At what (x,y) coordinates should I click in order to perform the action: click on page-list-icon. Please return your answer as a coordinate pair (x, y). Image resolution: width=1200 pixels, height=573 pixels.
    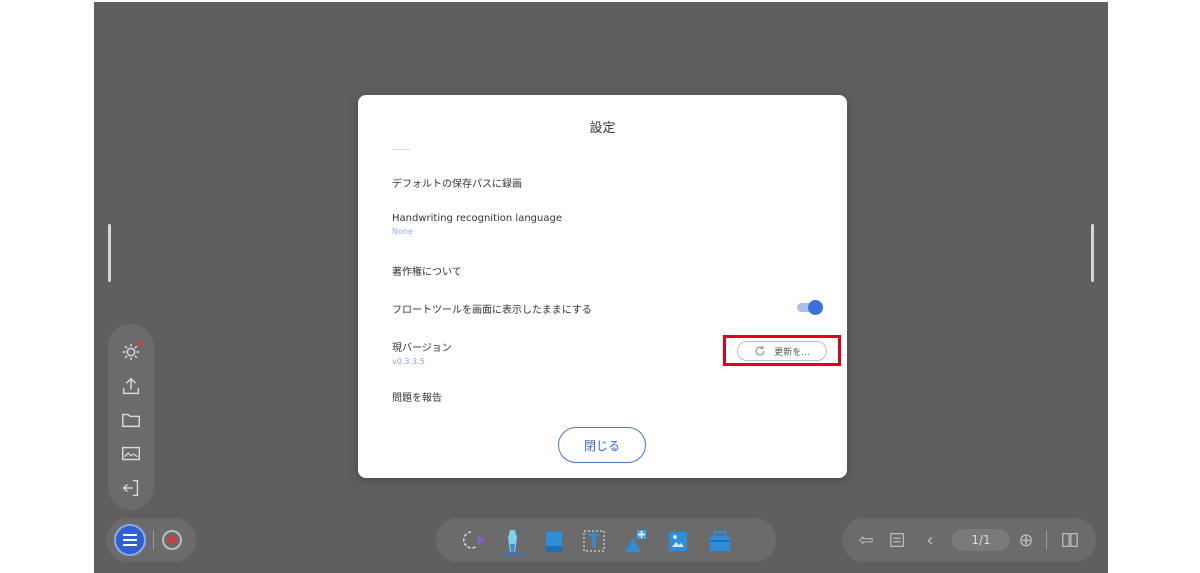
    Looking at the image, I should click on (897, 540).